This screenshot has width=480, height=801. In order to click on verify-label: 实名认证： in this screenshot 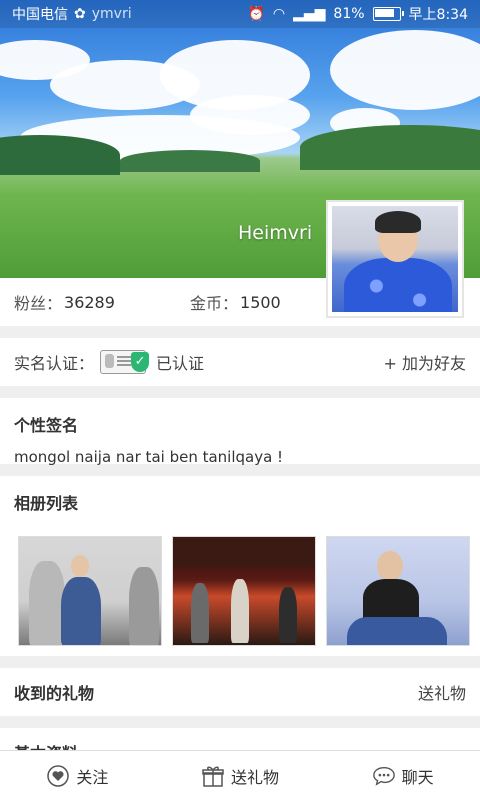, I will do `click(54, 363)`.